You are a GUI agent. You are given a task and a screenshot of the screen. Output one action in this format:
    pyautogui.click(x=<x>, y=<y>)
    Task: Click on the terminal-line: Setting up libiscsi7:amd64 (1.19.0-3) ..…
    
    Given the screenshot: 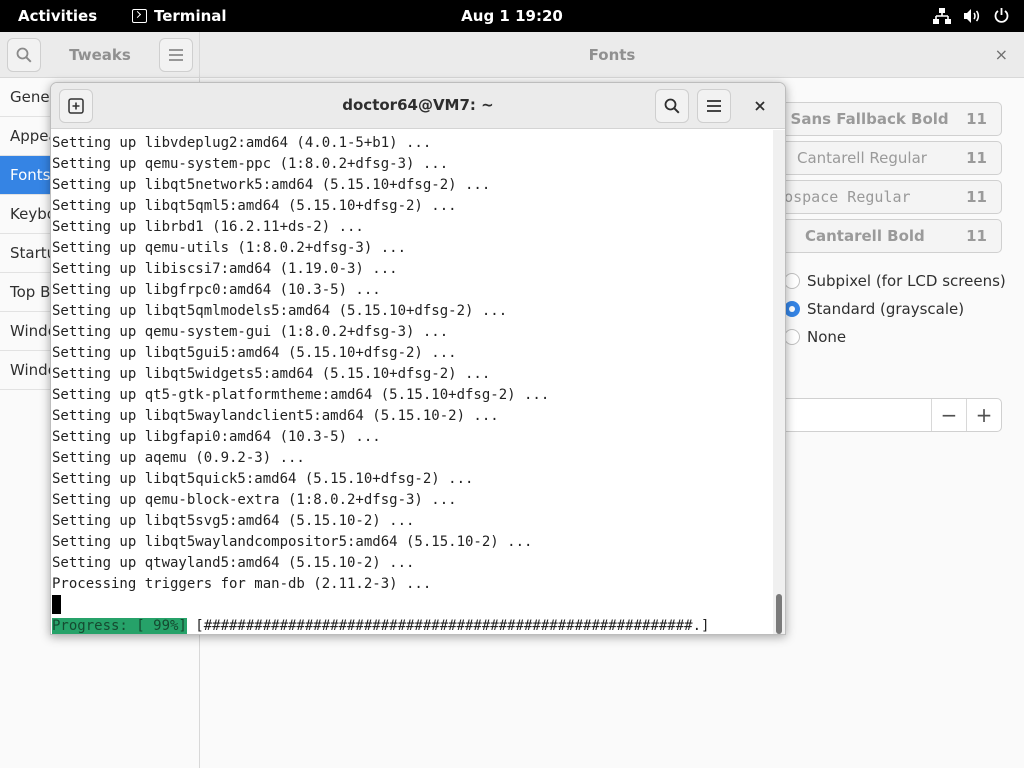 What is the action you would take?
    pyautogui.click(x=225, y=269)
    